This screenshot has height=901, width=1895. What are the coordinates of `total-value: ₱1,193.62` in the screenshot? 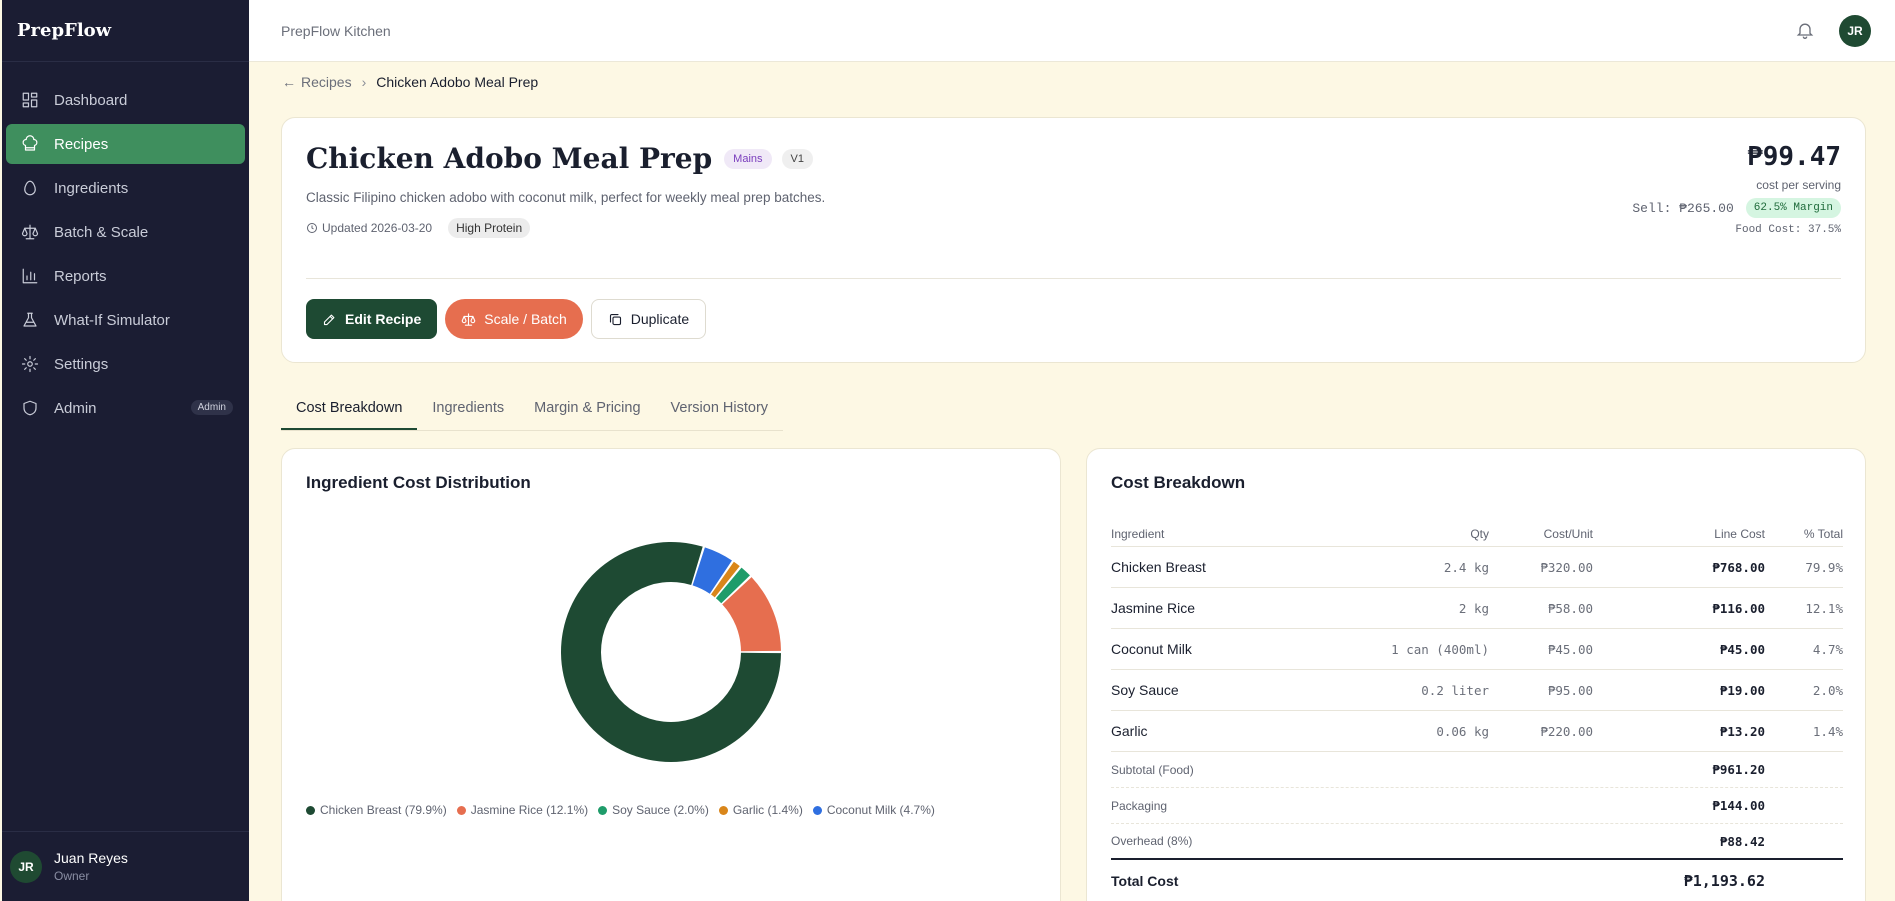 It's located at (1724, 881).